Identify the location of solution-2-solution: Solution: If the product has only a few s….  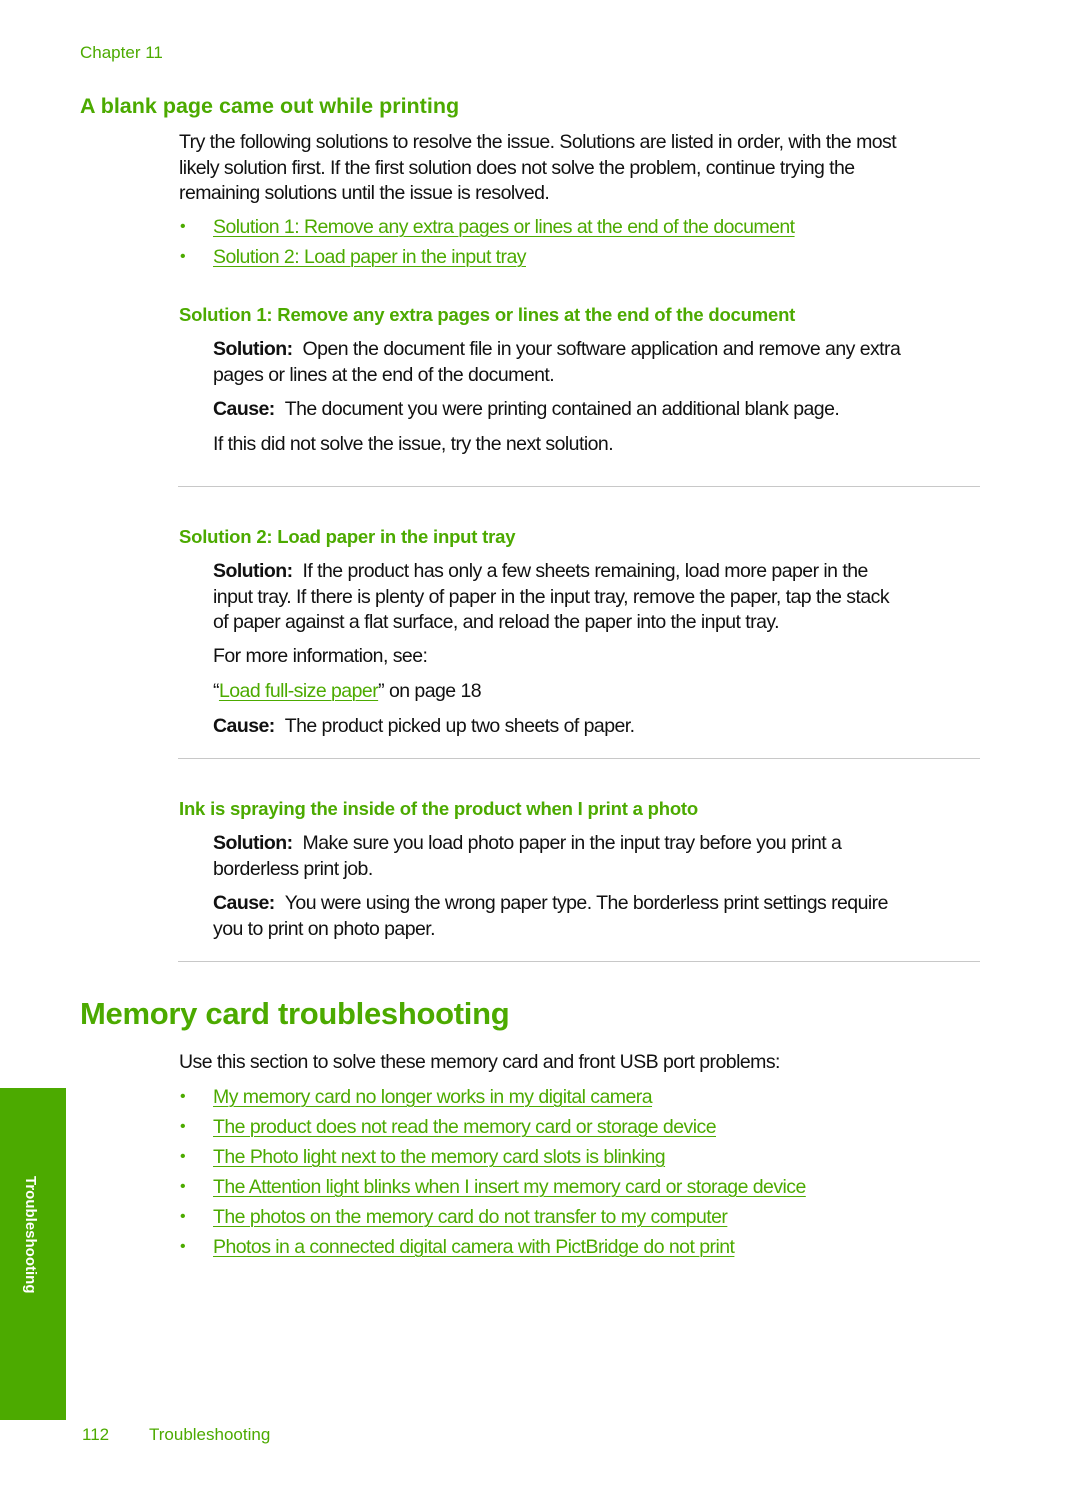
(551, 597).